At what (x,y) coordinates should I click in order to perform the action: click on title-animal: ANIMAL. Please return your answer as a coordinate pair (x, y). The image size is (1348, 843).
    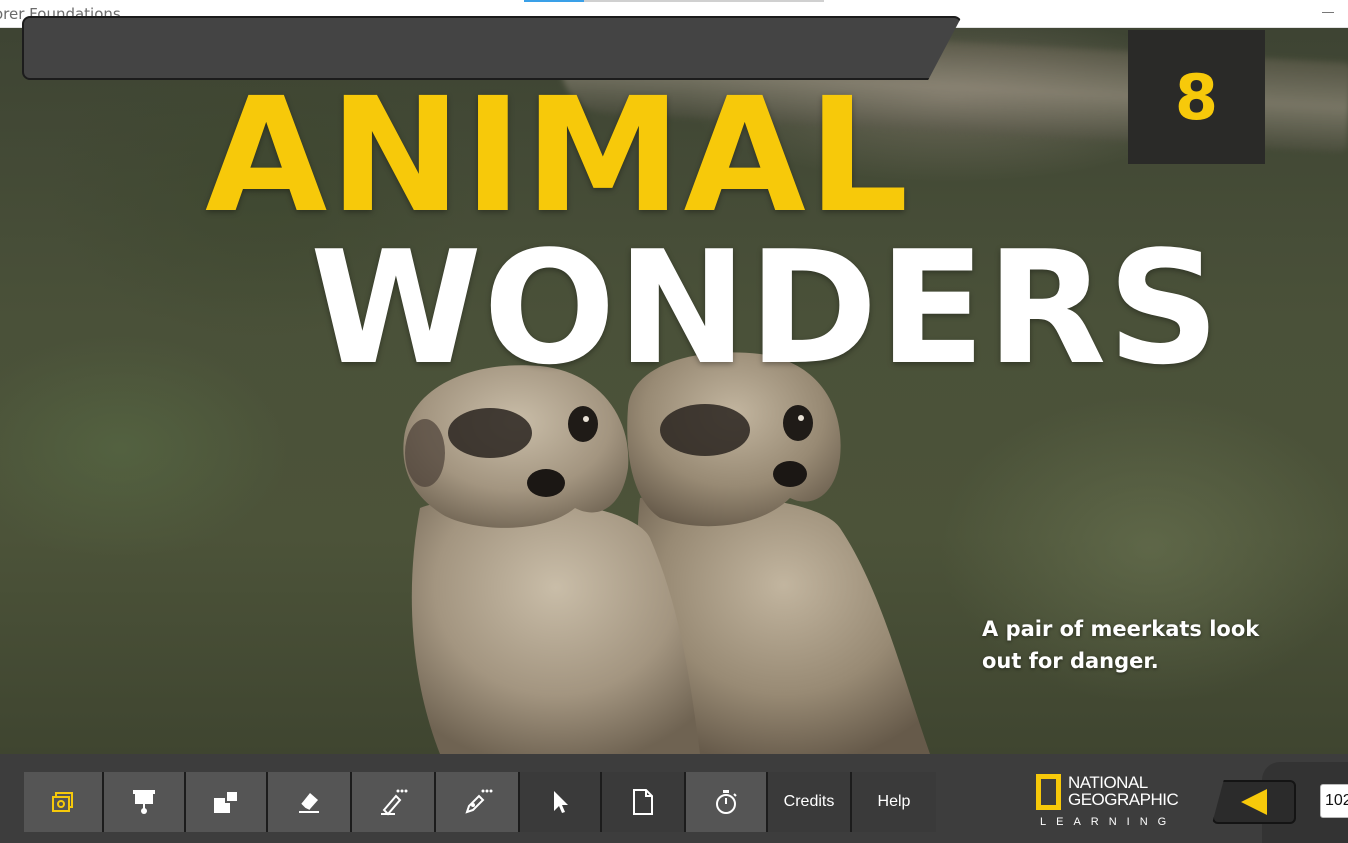
    Looking at the image, I should click on (558, 156).